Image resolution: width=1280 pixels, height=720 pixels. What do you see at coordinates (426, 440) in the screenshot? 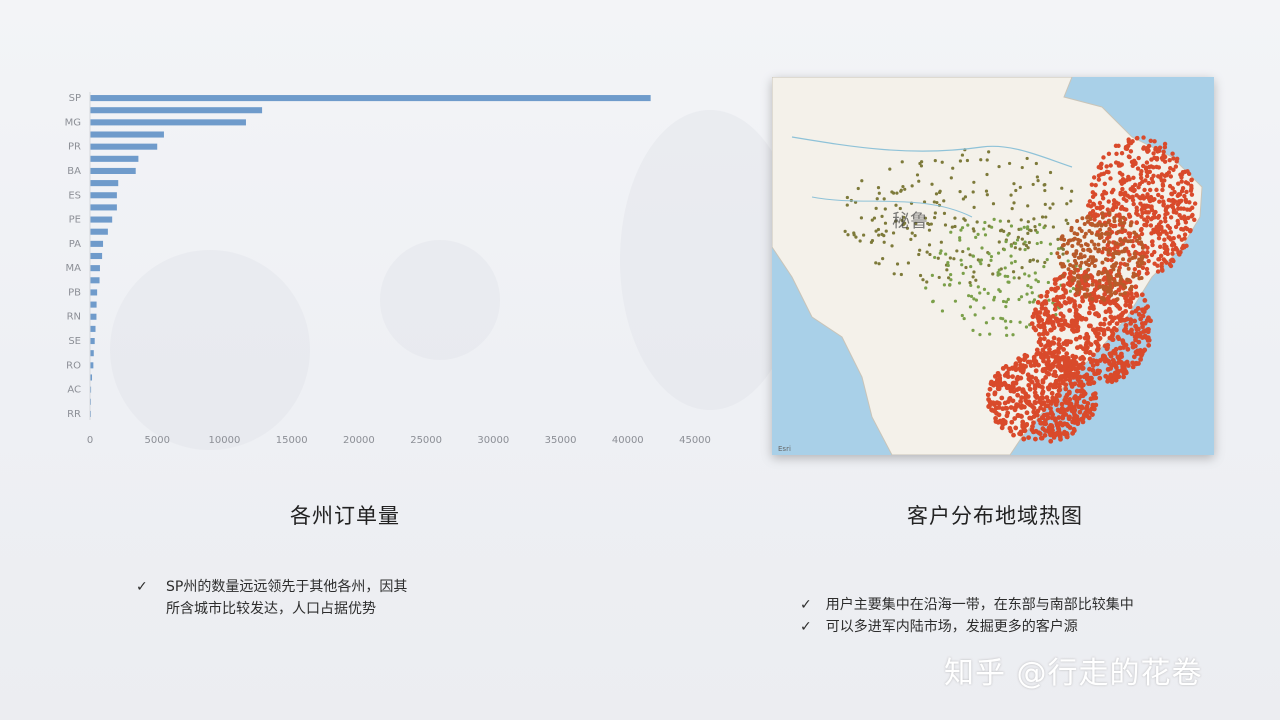
I see `x-tick-label: 25000` at bounding box center [426, 440].